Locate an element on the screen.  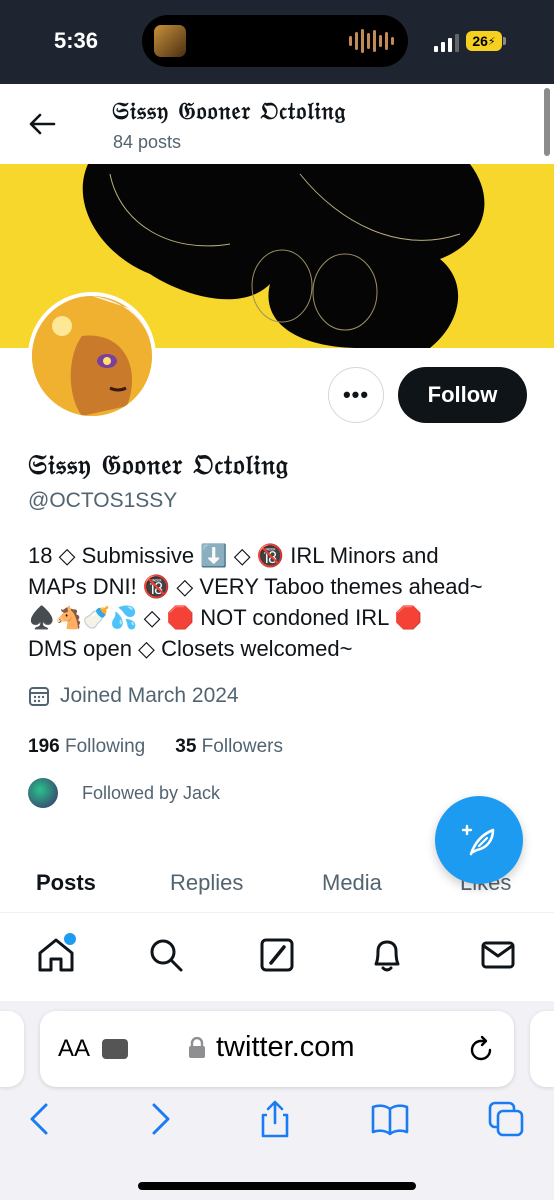
joined-date: Joined March 2024 is located at coordinates (133, 696).